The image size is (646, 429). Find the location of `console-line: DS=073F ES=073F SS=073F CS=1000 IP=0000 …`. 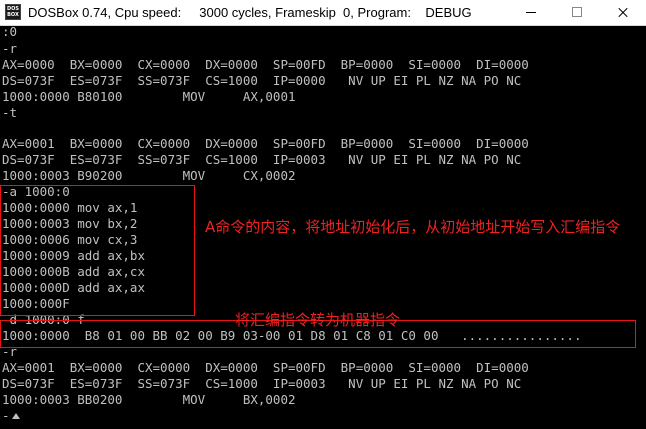

console-line: DS=073F ES=073F SS=073F CS=1000 IP=0000 … is located at coordinates (262, 80).